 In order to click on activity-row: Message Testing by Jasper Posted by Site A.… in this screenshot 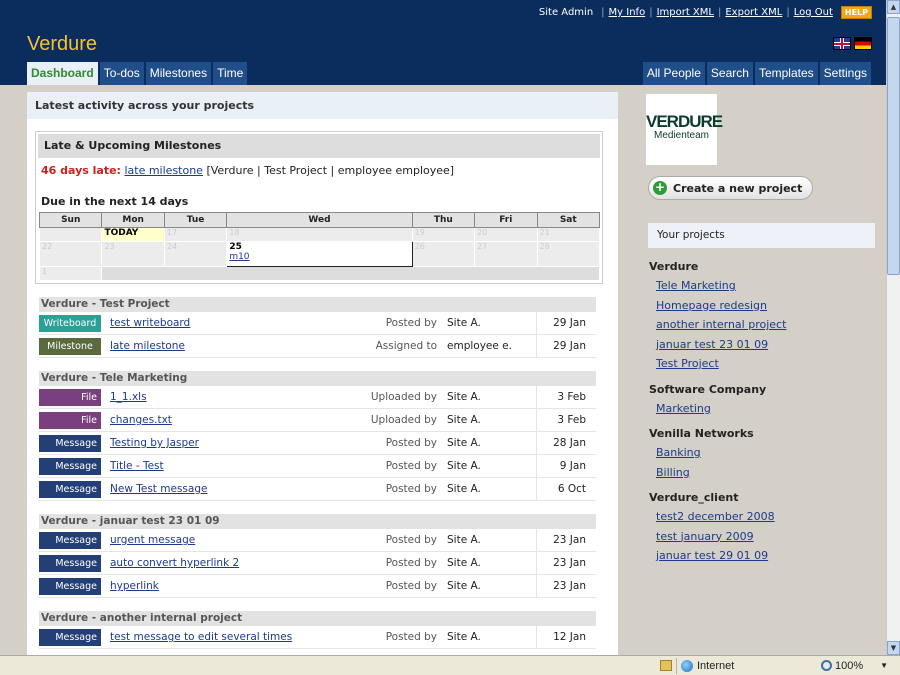, I will do `click(317, 443)`.